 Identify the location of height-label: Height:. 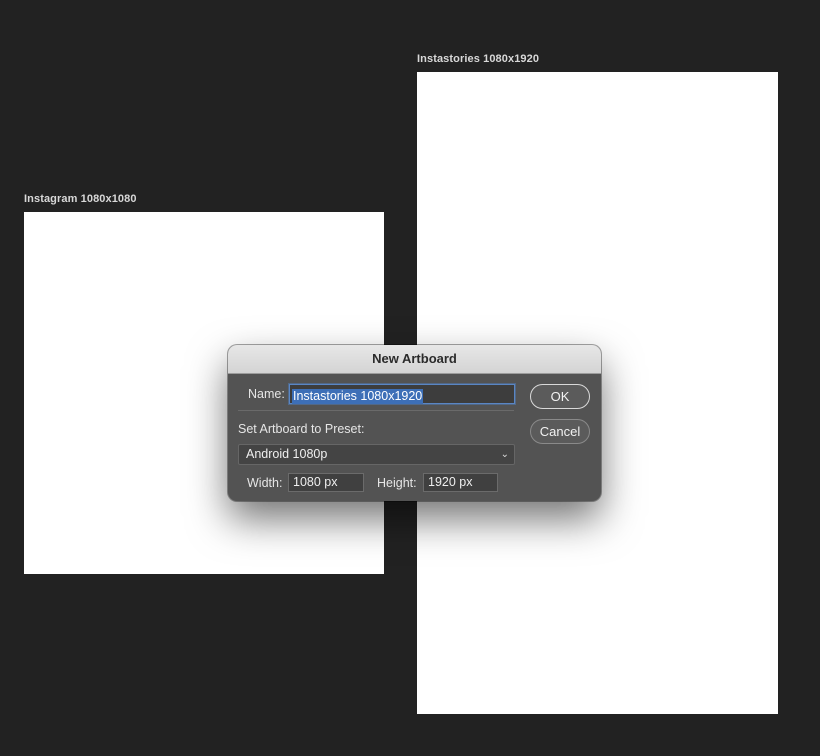
(397, 483).